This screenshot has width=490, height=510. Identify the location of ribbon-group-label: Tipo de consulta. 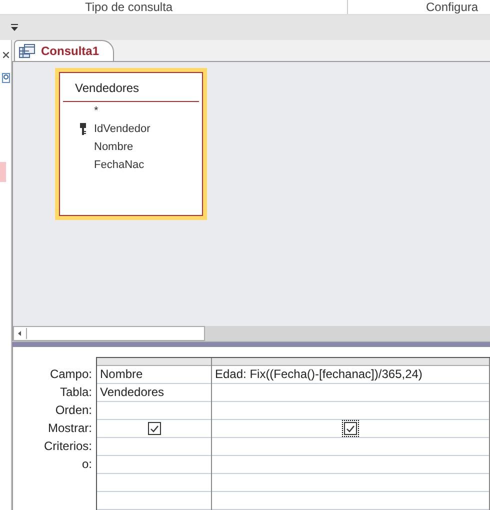
(216, 7).